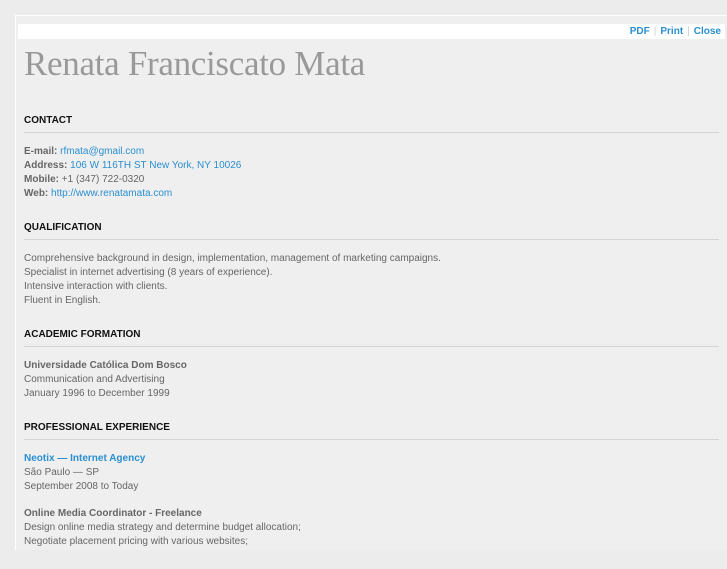  I want to click on job-role: Online Media Coordinator - Freelance, so click(113, 513).